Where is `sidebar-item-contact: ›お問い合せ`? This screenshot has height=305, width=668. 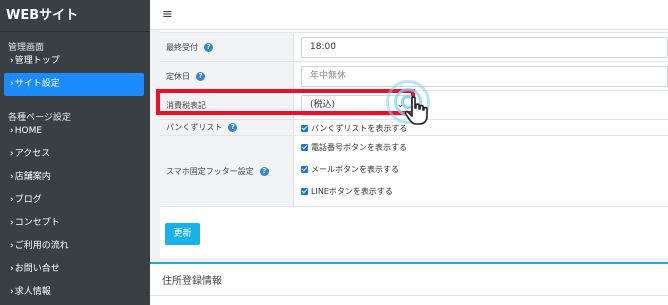 sidebar-item-contact: ›お問い合せ is located at coordinates (72, 269).